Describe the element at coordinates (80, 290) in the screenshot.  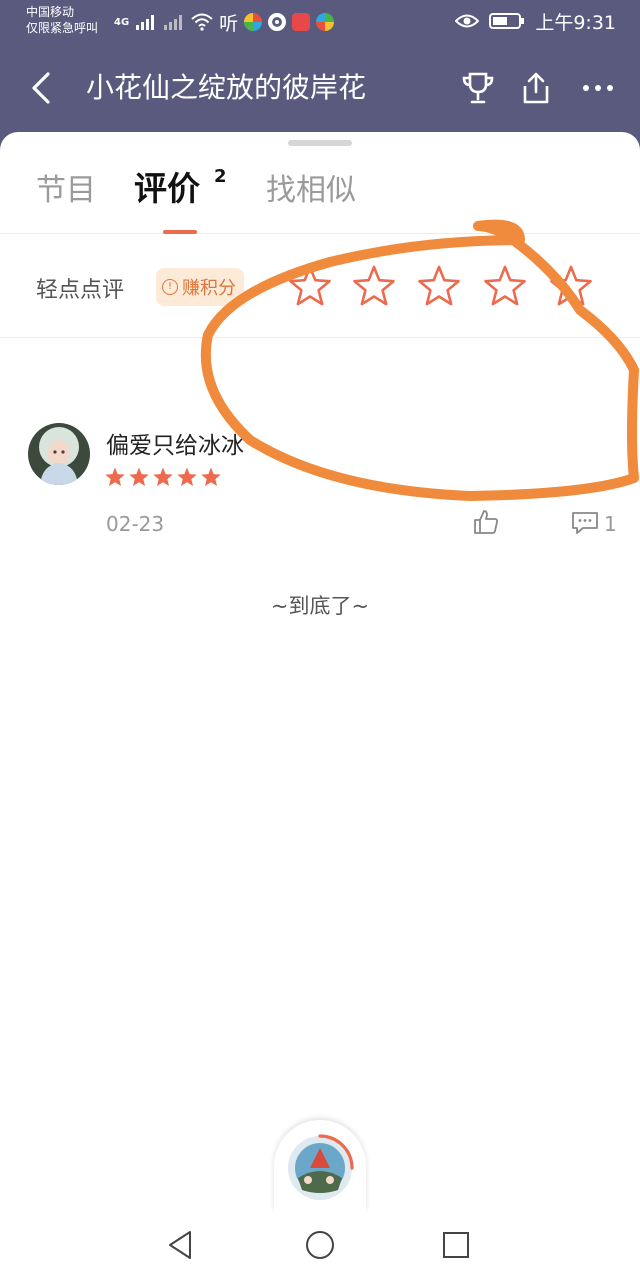
I see `rating-prompt: 轻点点评` at that location.